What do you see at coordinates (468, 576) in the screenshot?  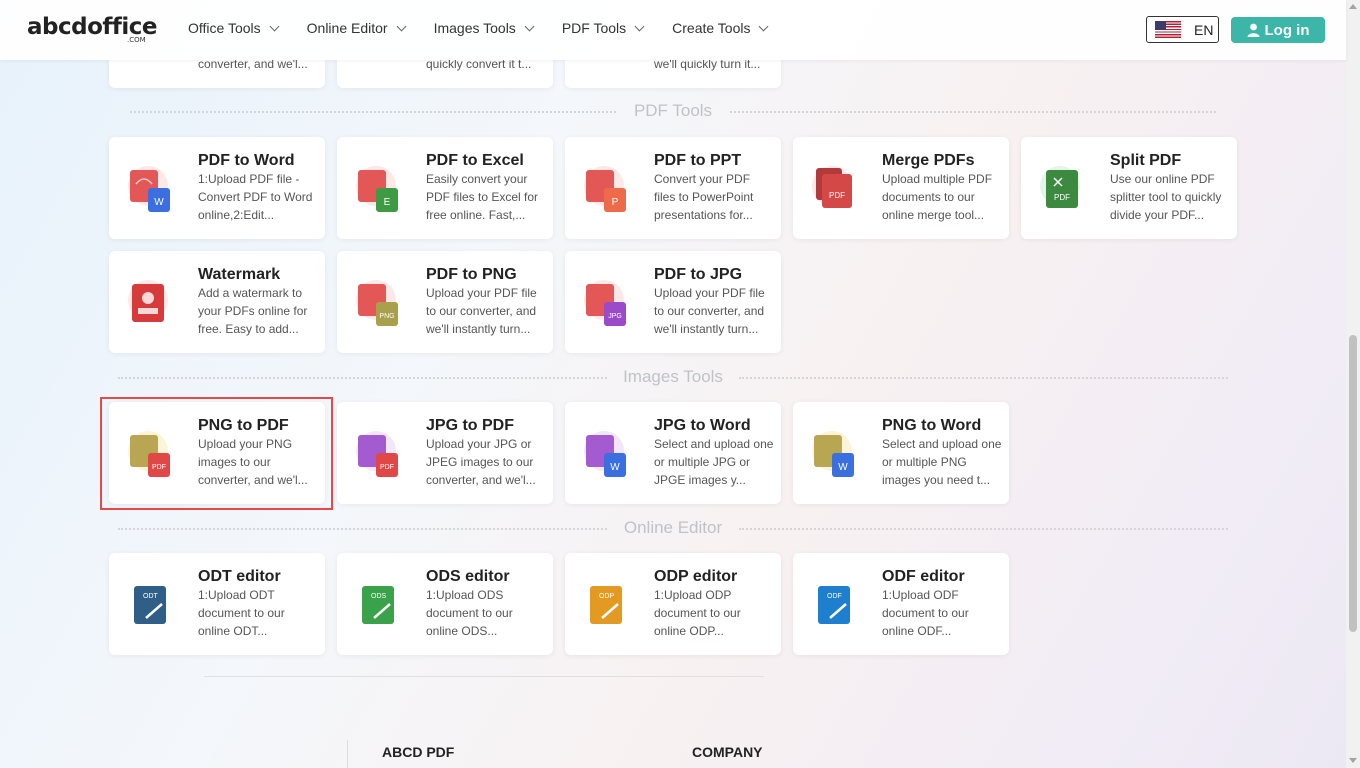 I see `tool-card-title: ODS editor` at bounding box center [468, 576].